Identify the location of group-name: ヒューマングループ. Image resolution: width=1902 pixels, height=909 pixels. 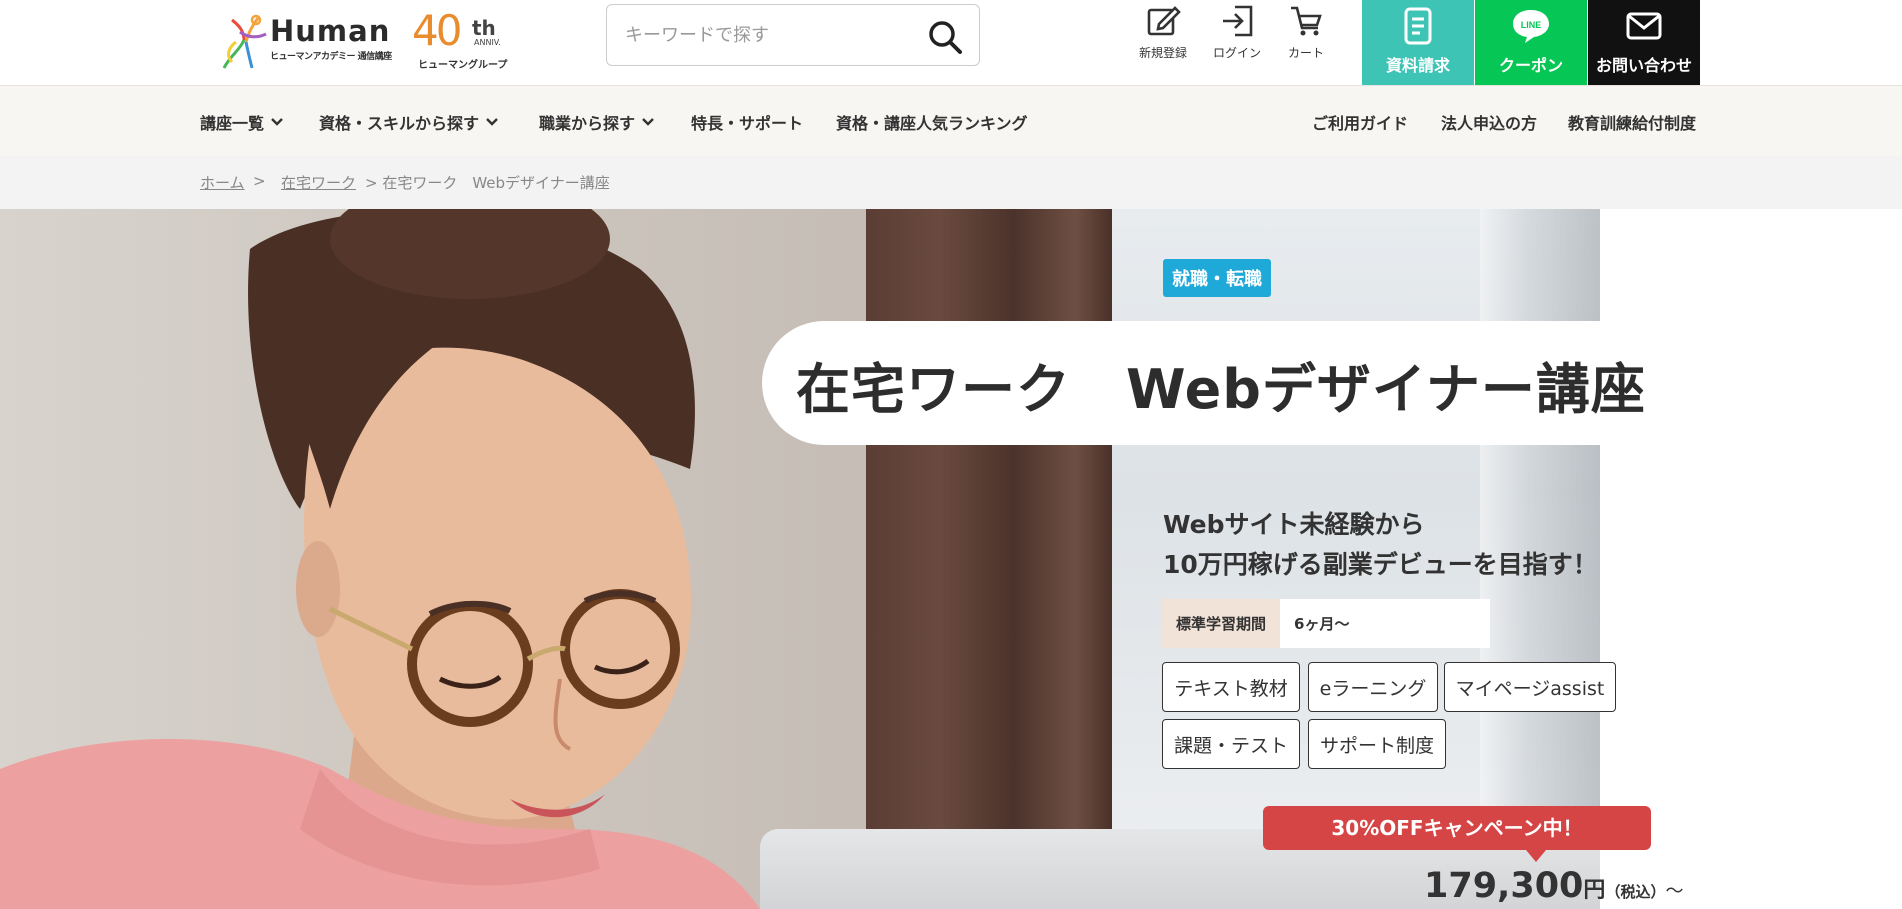
(463, 65).